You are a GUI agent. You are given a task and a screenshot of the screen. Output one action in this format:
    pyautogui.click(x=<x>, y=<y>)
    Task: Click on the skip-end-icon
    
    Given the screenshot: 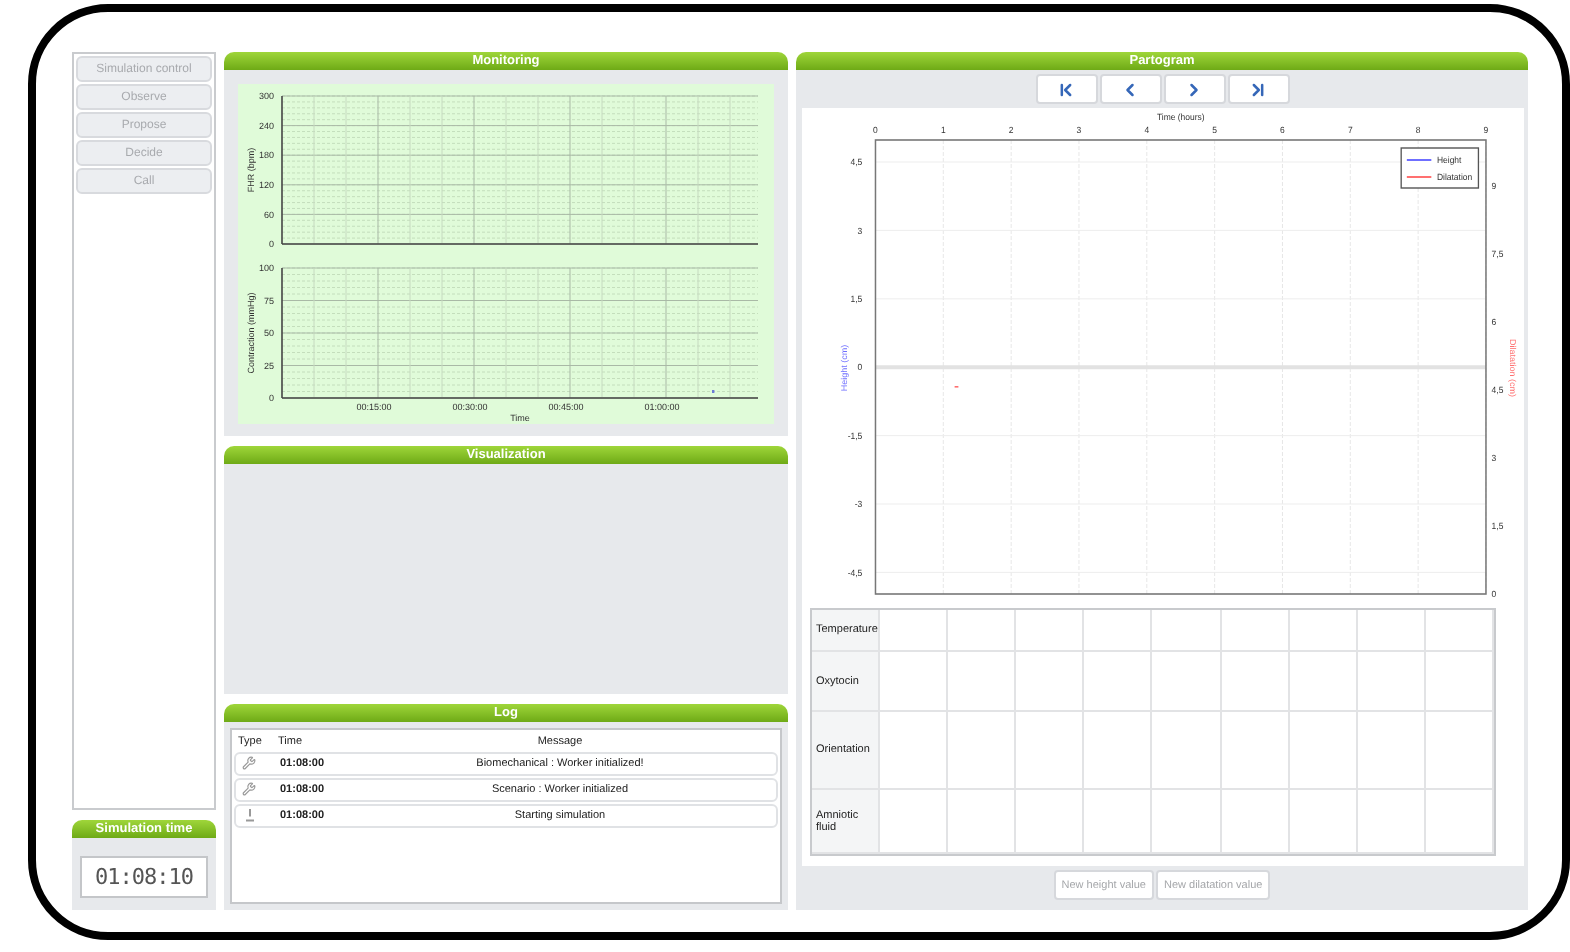 What is the action you would take?
    pyautogui.click(x=1258, y=89)
    